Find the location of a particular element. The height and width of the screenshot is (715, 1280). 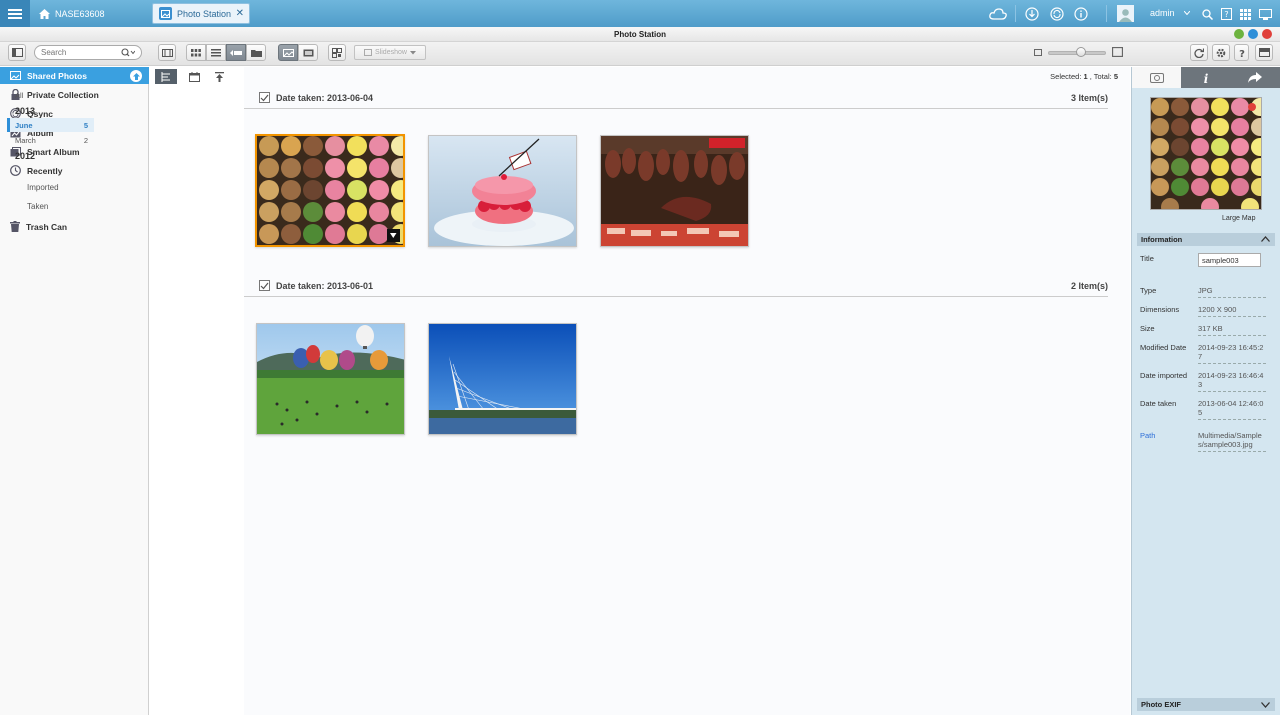

maximize-button is located at coordinates (1253, 34).